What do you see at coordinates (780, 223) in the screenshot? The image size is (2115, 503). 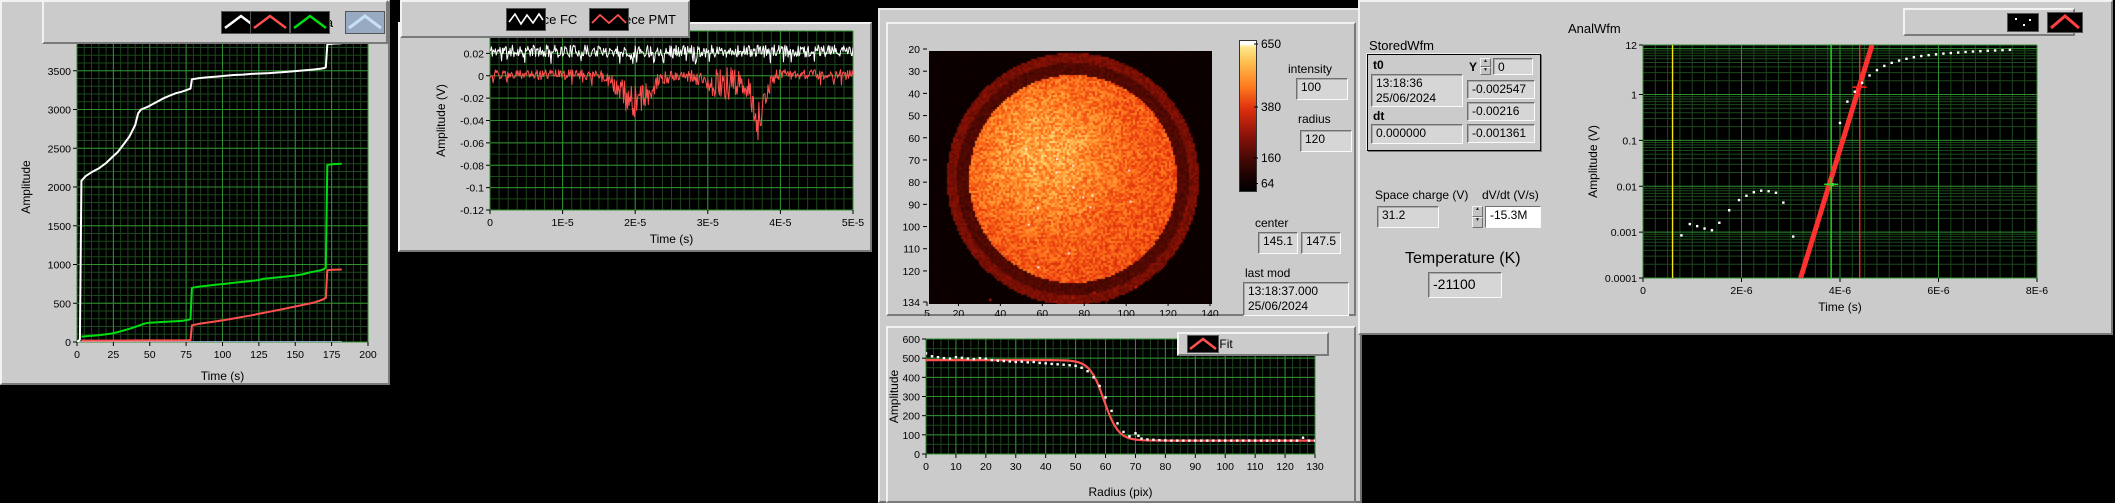 I see `svg-text: 4E-5` at bounding box center [780, 223].